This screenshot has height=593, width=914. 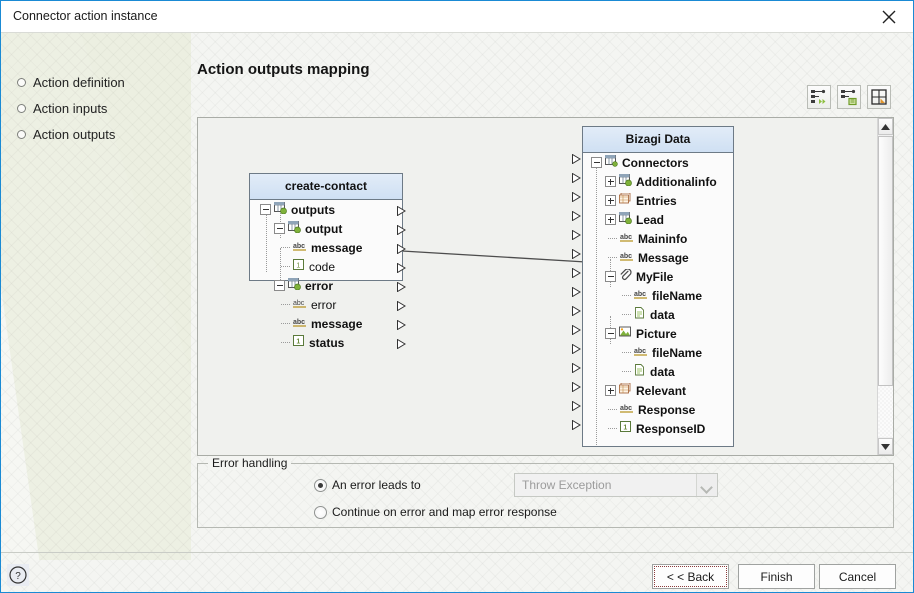 I want to click on tree-node-myfile-filename: abc fileName, so click(x=658, y=295).